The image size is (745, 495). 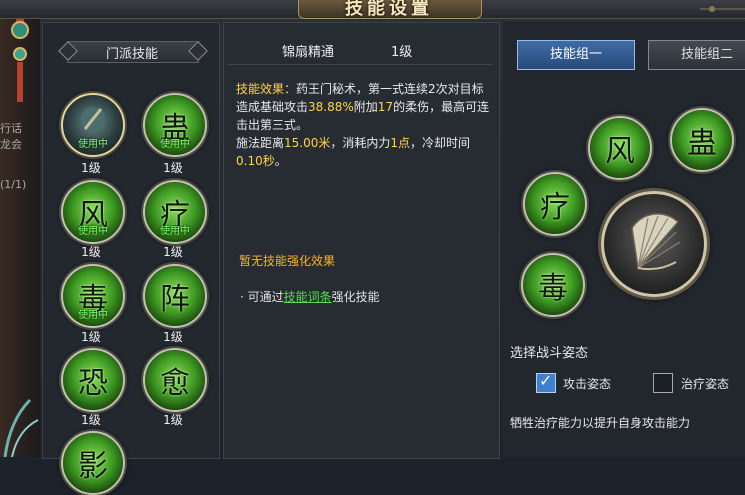 I want to click on effect-part: ，冷却时间, so click(x=440, y=143).